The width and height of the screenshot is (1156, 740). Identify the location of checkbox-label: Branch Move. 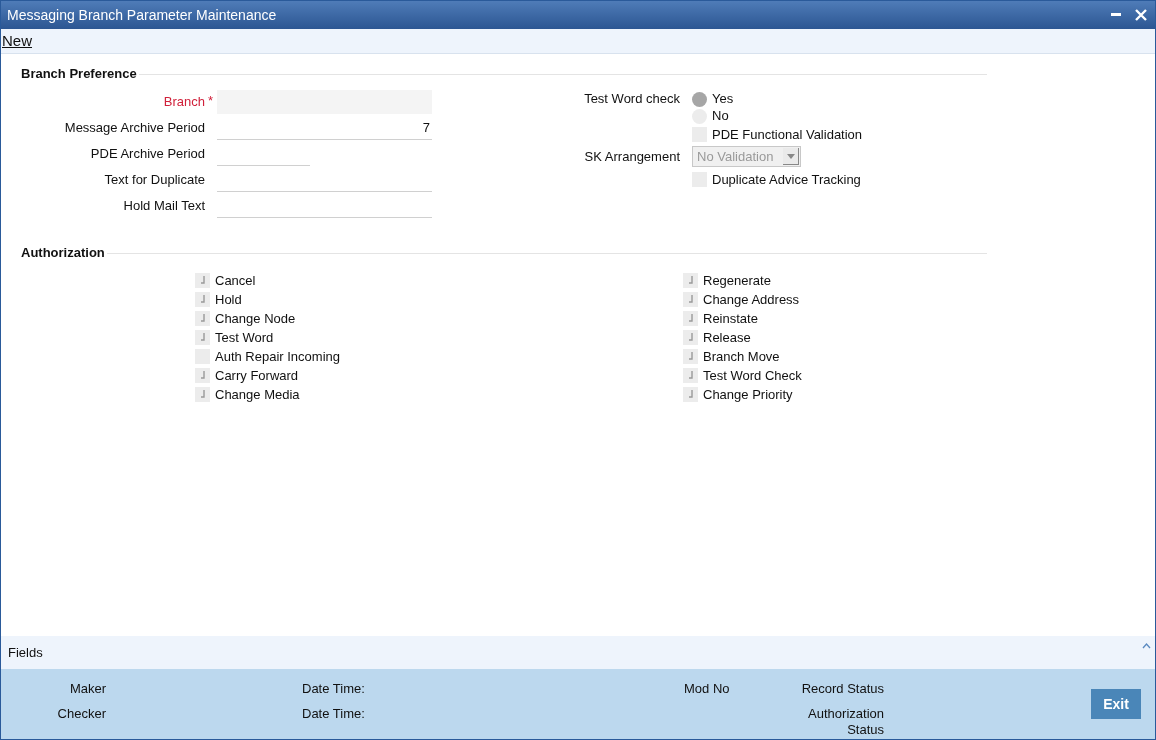
(741, 356).